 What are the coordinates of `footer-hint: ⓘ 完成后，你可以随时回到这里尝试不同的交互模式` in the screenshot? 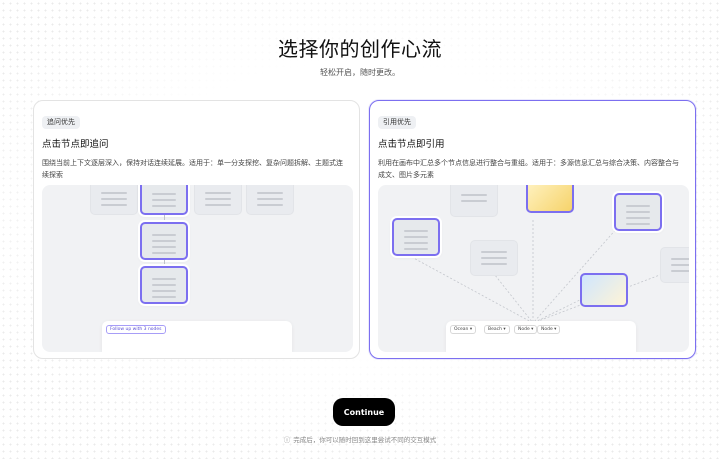 It's located at (360, 439).